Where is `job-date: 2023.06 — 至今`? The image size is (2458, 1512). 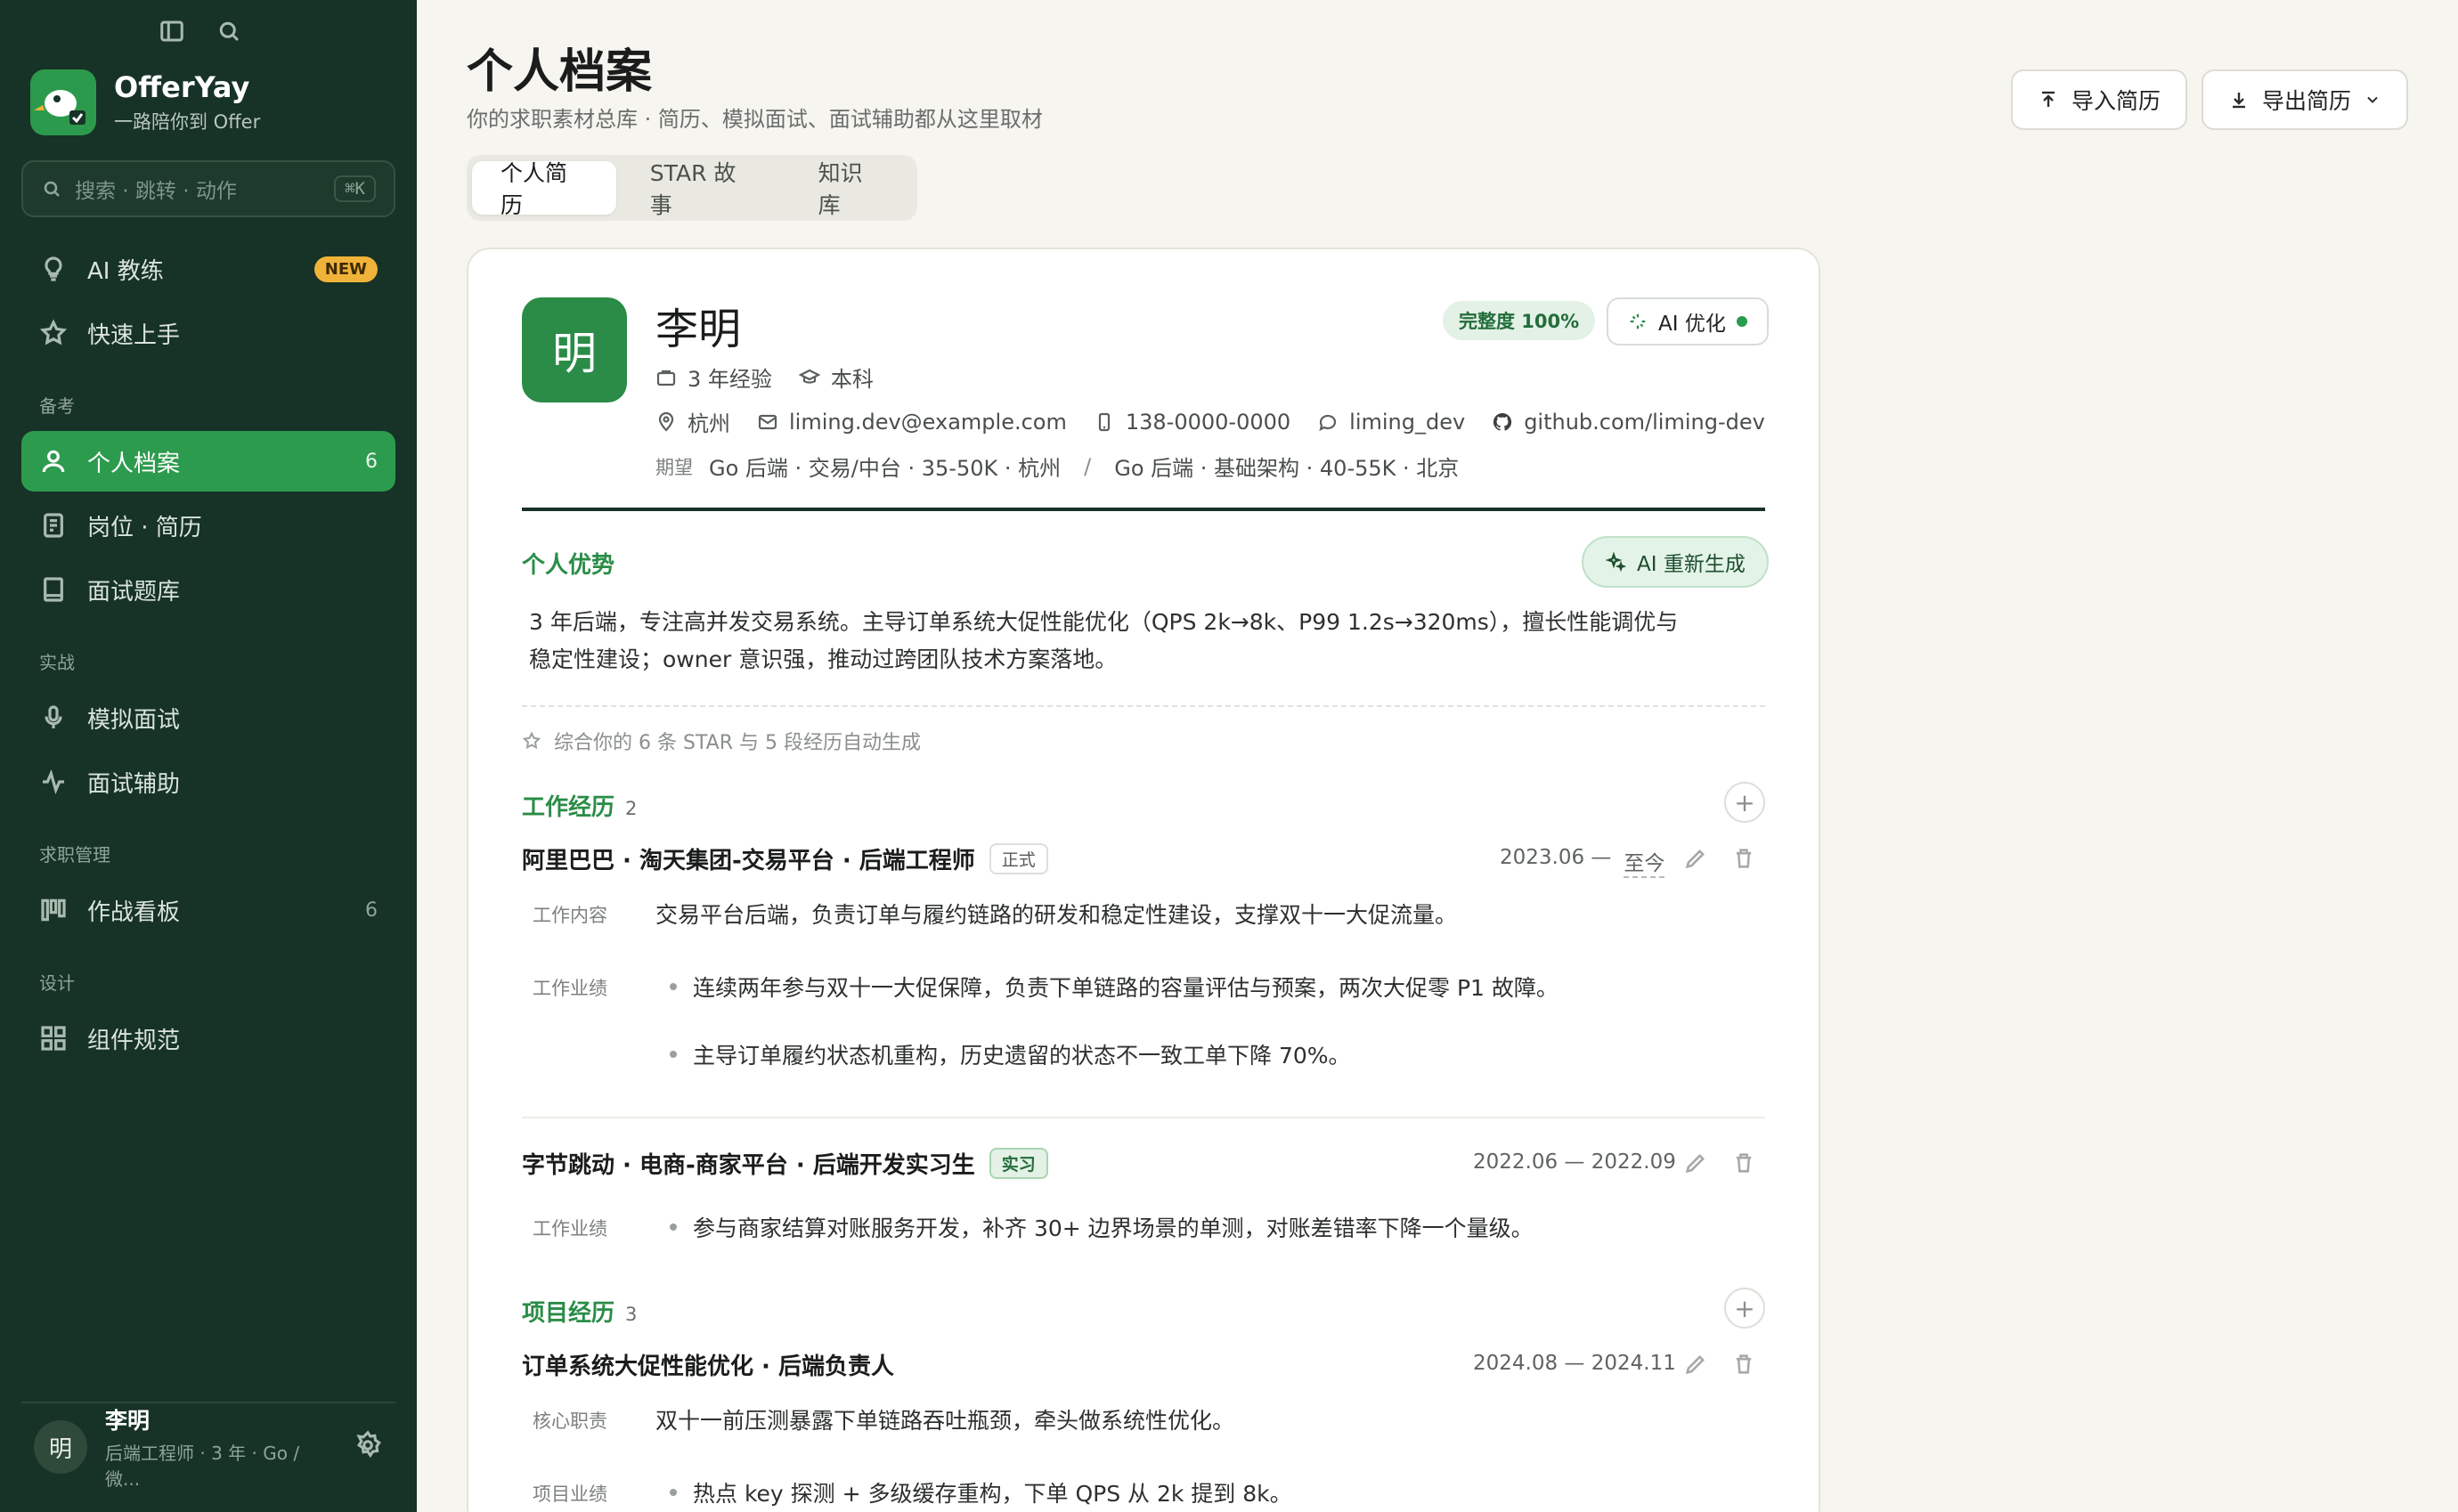 job-date: 2023.06 — 至今 is located at coordinates (1583, 862).